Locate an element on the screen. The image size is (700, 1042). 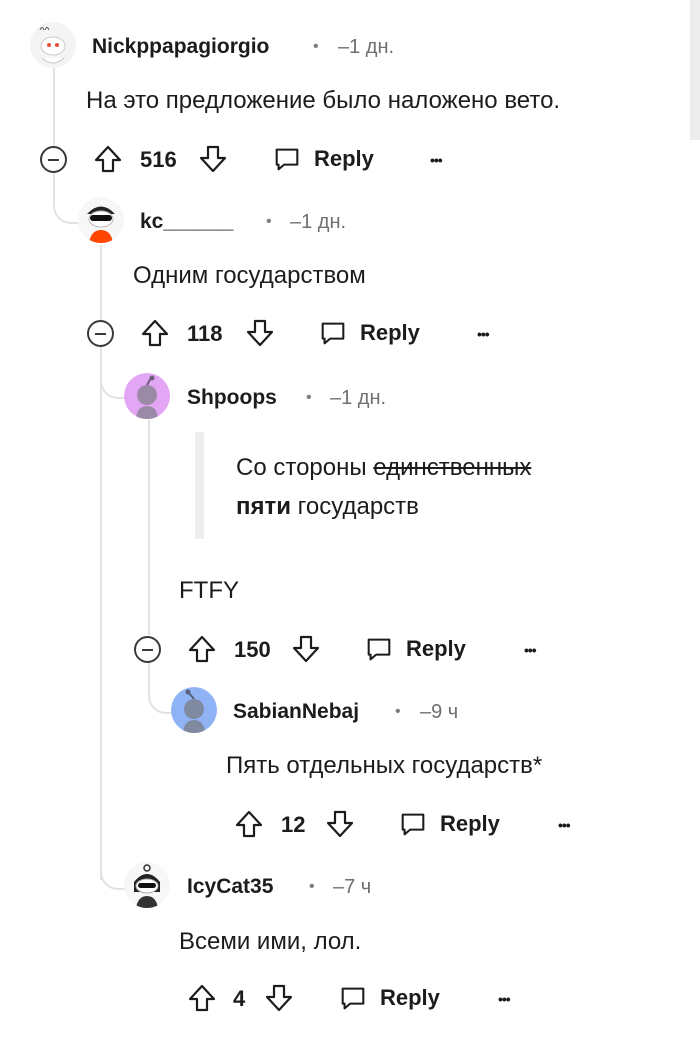
bold-text: пяти is located at coordinates (264, 506).